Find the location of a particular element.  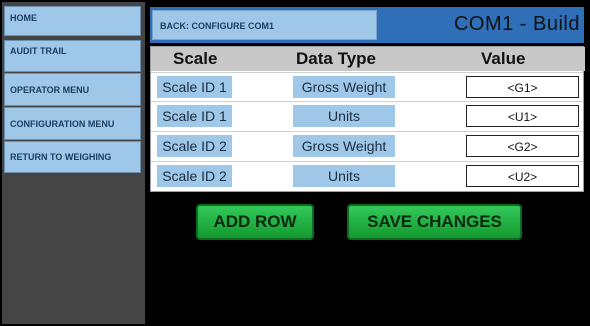

sidebar-item-operator-menu: OPERATOR MENU is located at coordinates (72, 89).